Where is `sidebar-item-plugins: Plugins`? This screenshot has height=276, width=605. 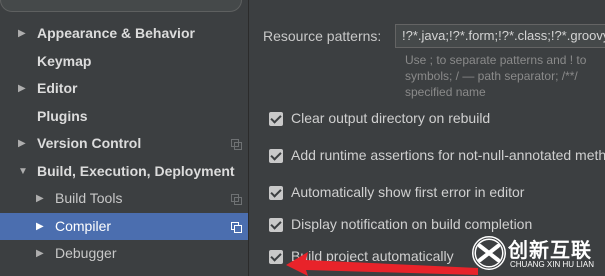 sidebar-item-plugins: Plugins is located at coordinates (124, 117).